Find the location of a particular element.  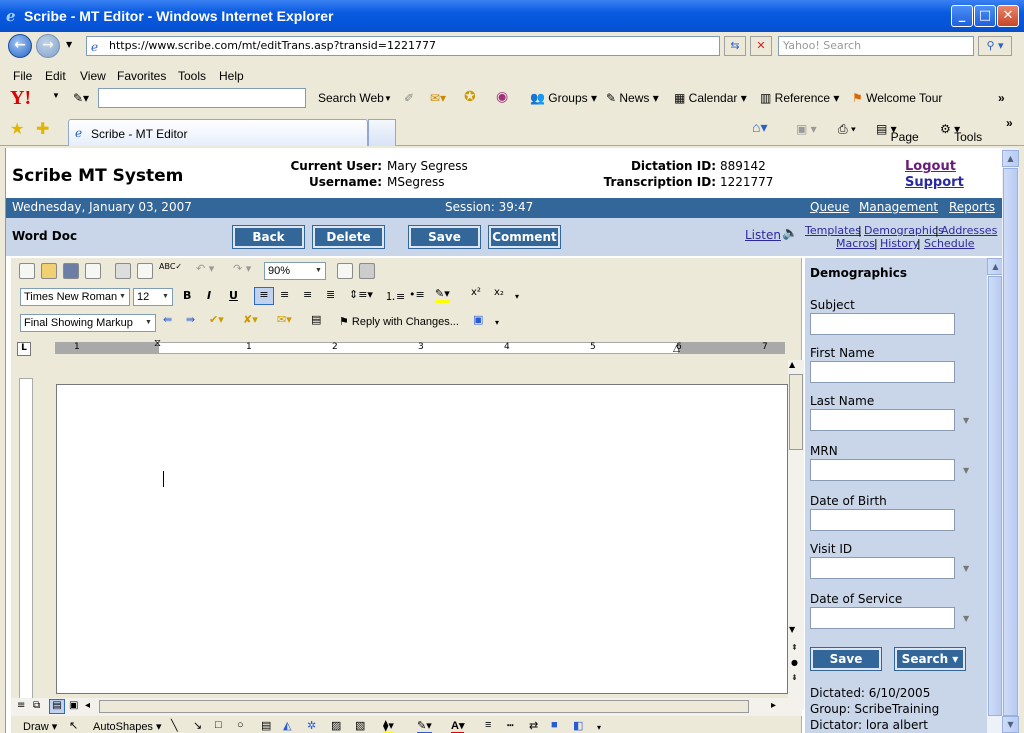

date-of-service-input is located at coordinates (882, 618).